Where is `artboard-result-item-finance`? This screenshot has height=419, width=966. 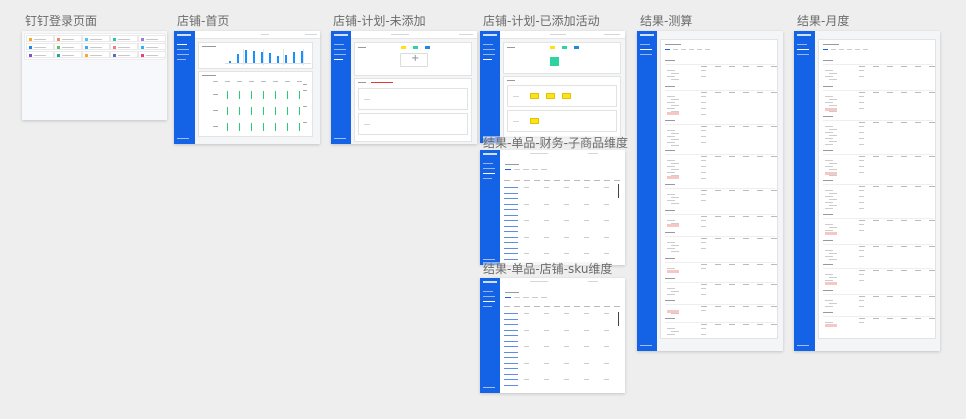
artboard-result-item-finance is located at coordinates (552, 207).